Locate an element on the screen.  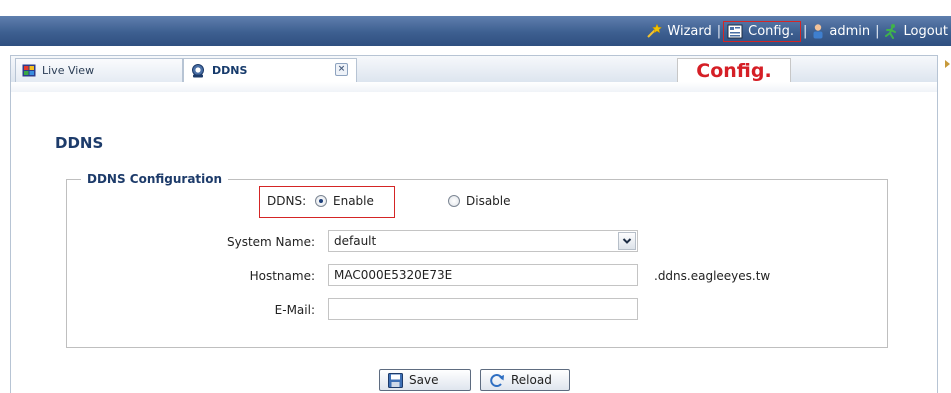
wizard-label: Wizard is located at coordinates (689, 31).